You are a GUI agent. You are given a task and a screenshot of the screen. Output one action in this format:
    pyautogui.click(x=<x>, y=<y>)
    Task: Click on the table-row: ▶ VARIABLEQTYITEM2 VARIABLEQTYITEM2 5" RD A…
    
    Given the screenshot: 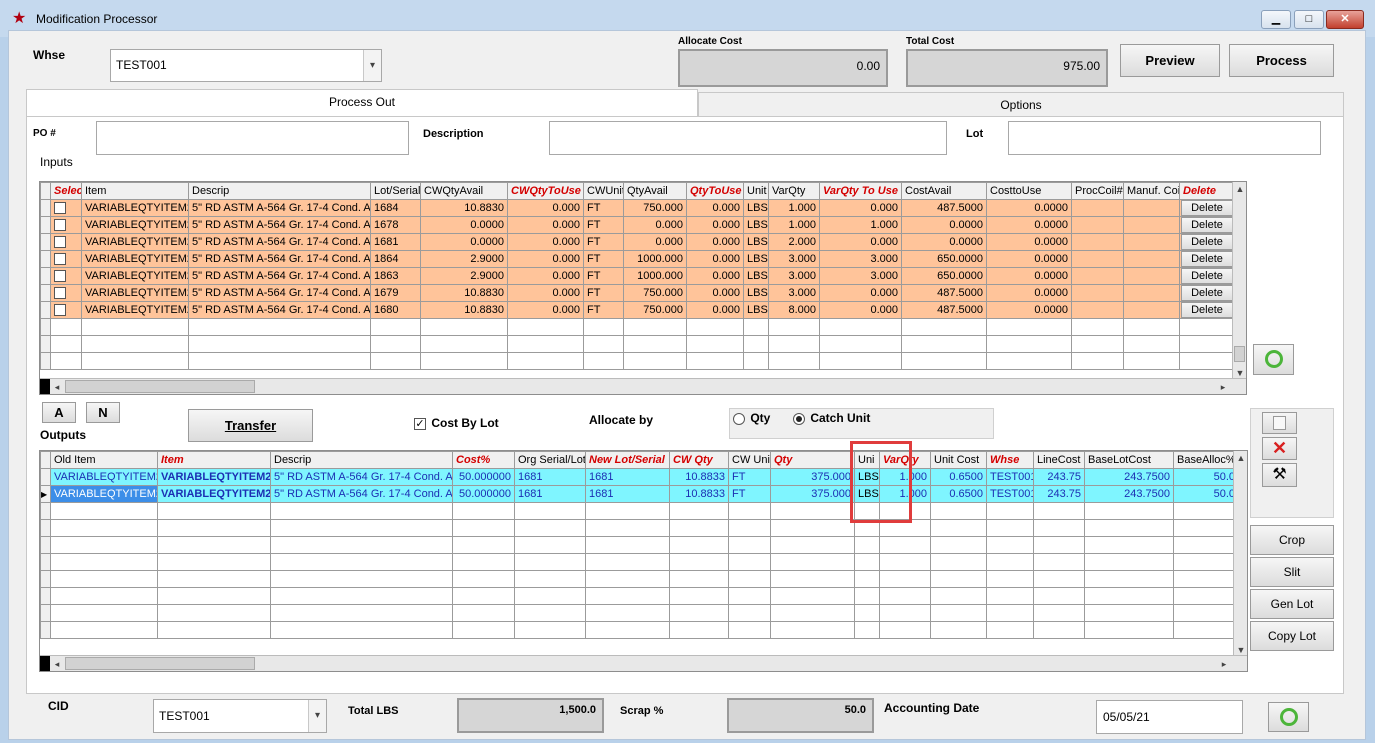 What is the action you would take?
    pyautogui.click(x=643, y=494)
    